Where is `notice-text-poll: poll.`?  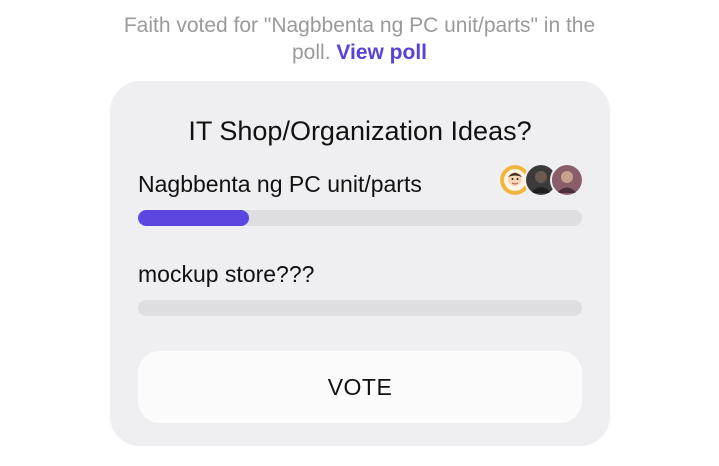 notice-text-poll: poll. is located at coordinates (314, 52).